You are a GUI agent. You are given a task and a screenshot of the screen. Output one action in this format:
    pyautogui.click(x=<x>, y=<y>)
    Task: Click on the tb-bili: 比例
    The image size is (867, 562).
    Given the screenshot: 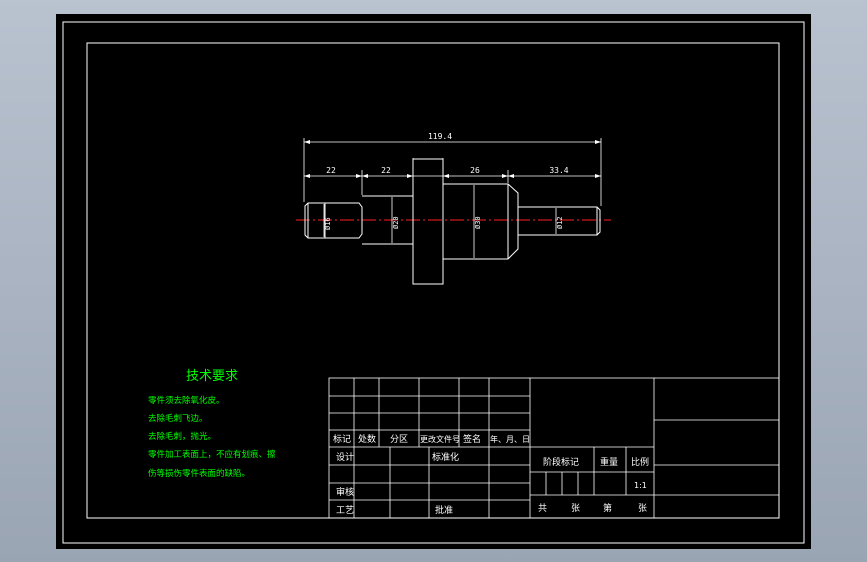 What is the action you would take?
    pyautogui.click(x=640, y=462)
    